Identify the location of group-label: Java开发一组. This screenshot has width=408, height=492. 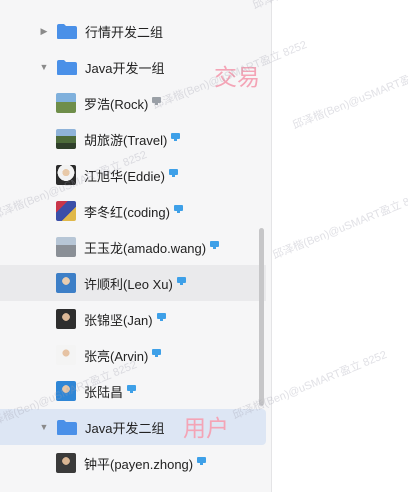
(125, 68).